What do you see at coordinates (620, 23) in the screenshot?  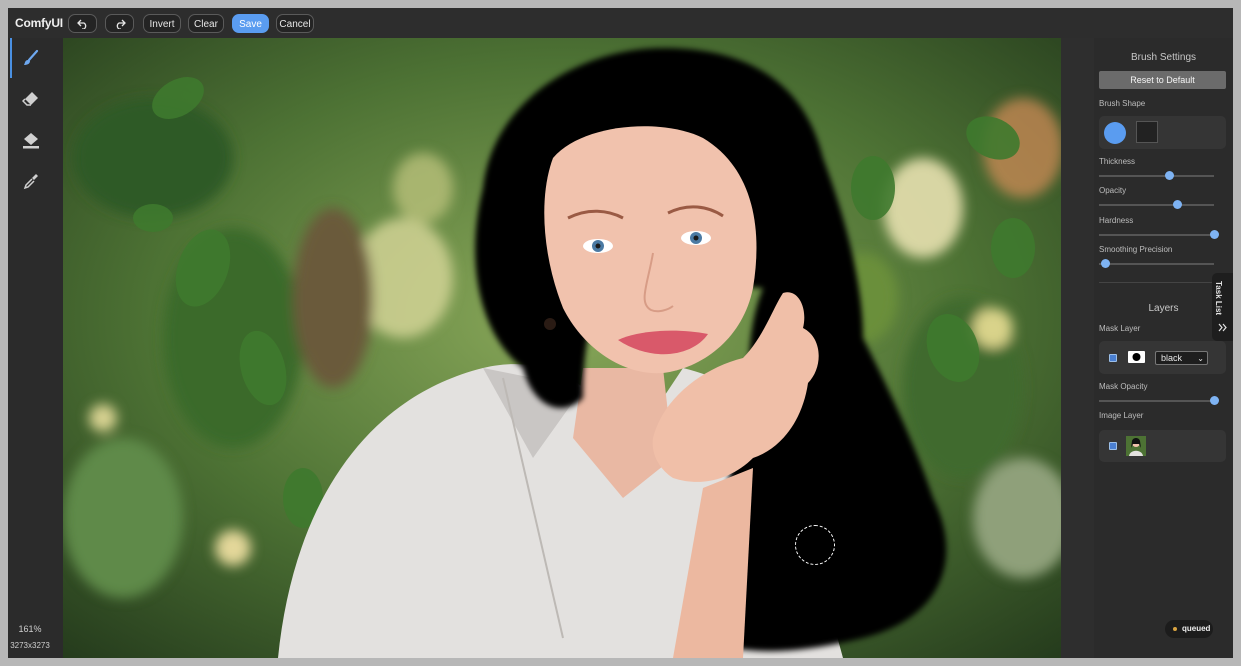 I see `top-toolbar: ComfyUI Invert Clear Save Cancel` at bounding box center [620, 23].